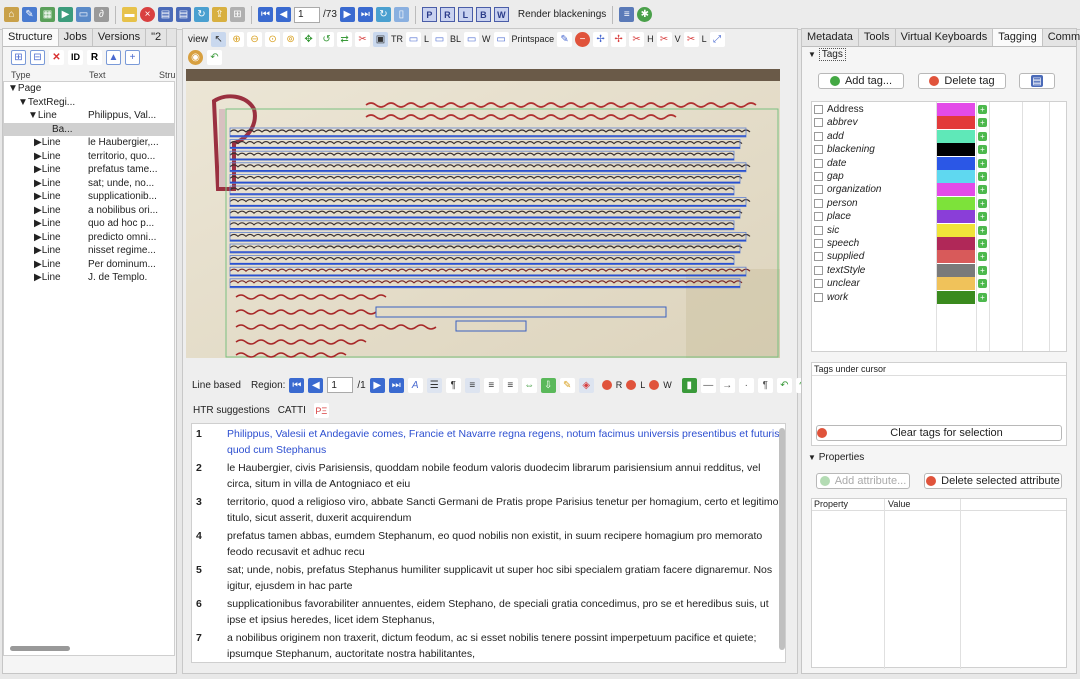 This screenshot has width=1080, height=679. I want to click on tag-row: place +, so click(939, 217).